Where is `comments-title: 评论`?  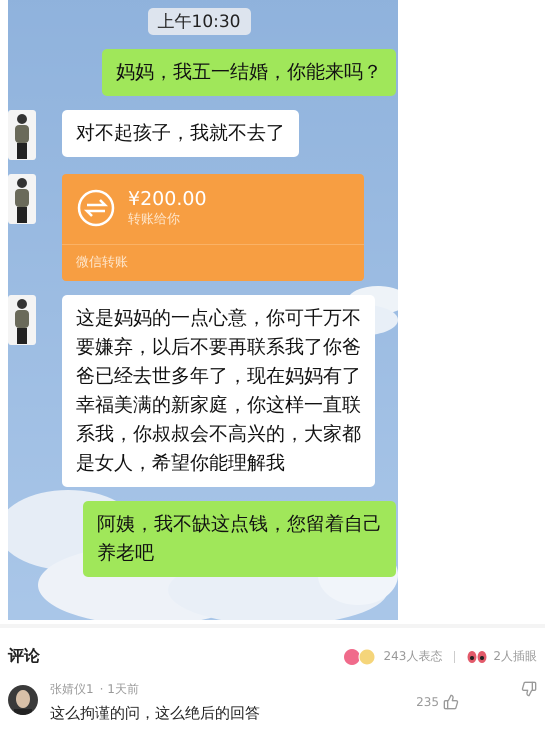
comments-title: 评论 is located at coordinates (24, 656).